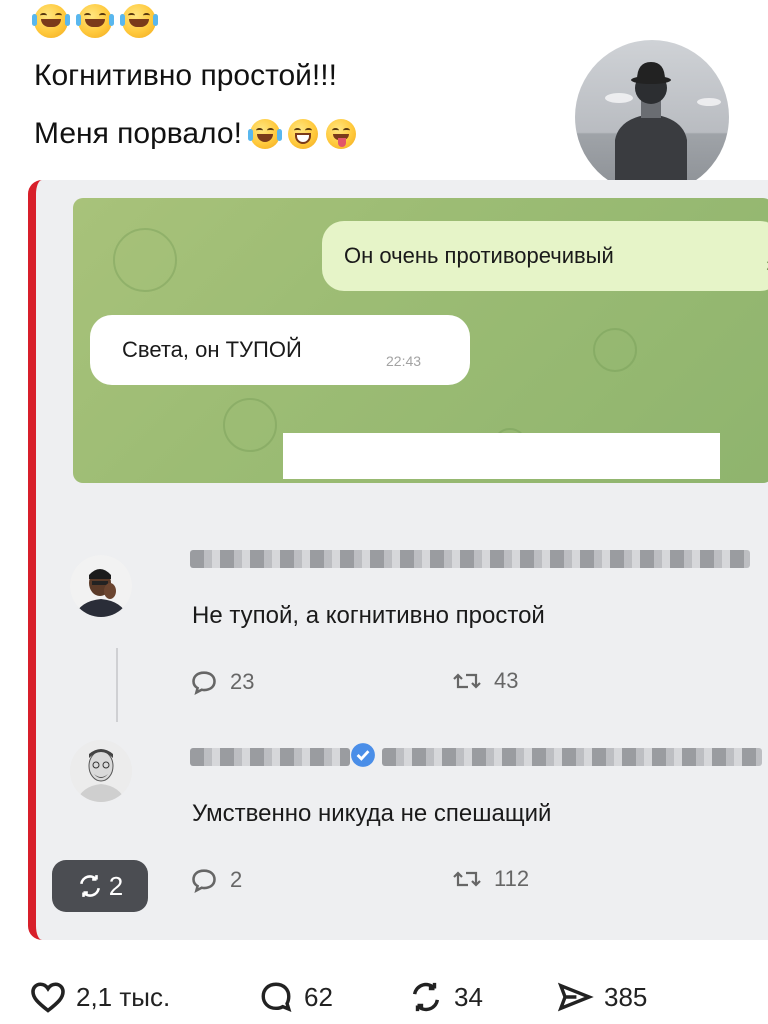 The image size is (768, 1024). What do you see at coordinates (490, 879) in the screenshot?
I see `reply-repost-count: 112` at bounding box center [490, 879].